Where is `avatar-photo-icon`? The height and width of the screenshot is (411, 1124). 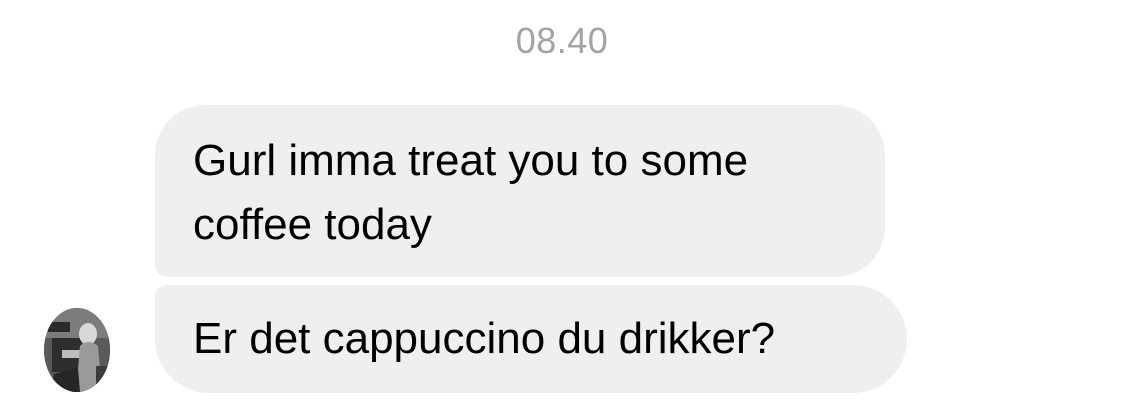 avatar-photo-icon is located at coordinates (77, 350).